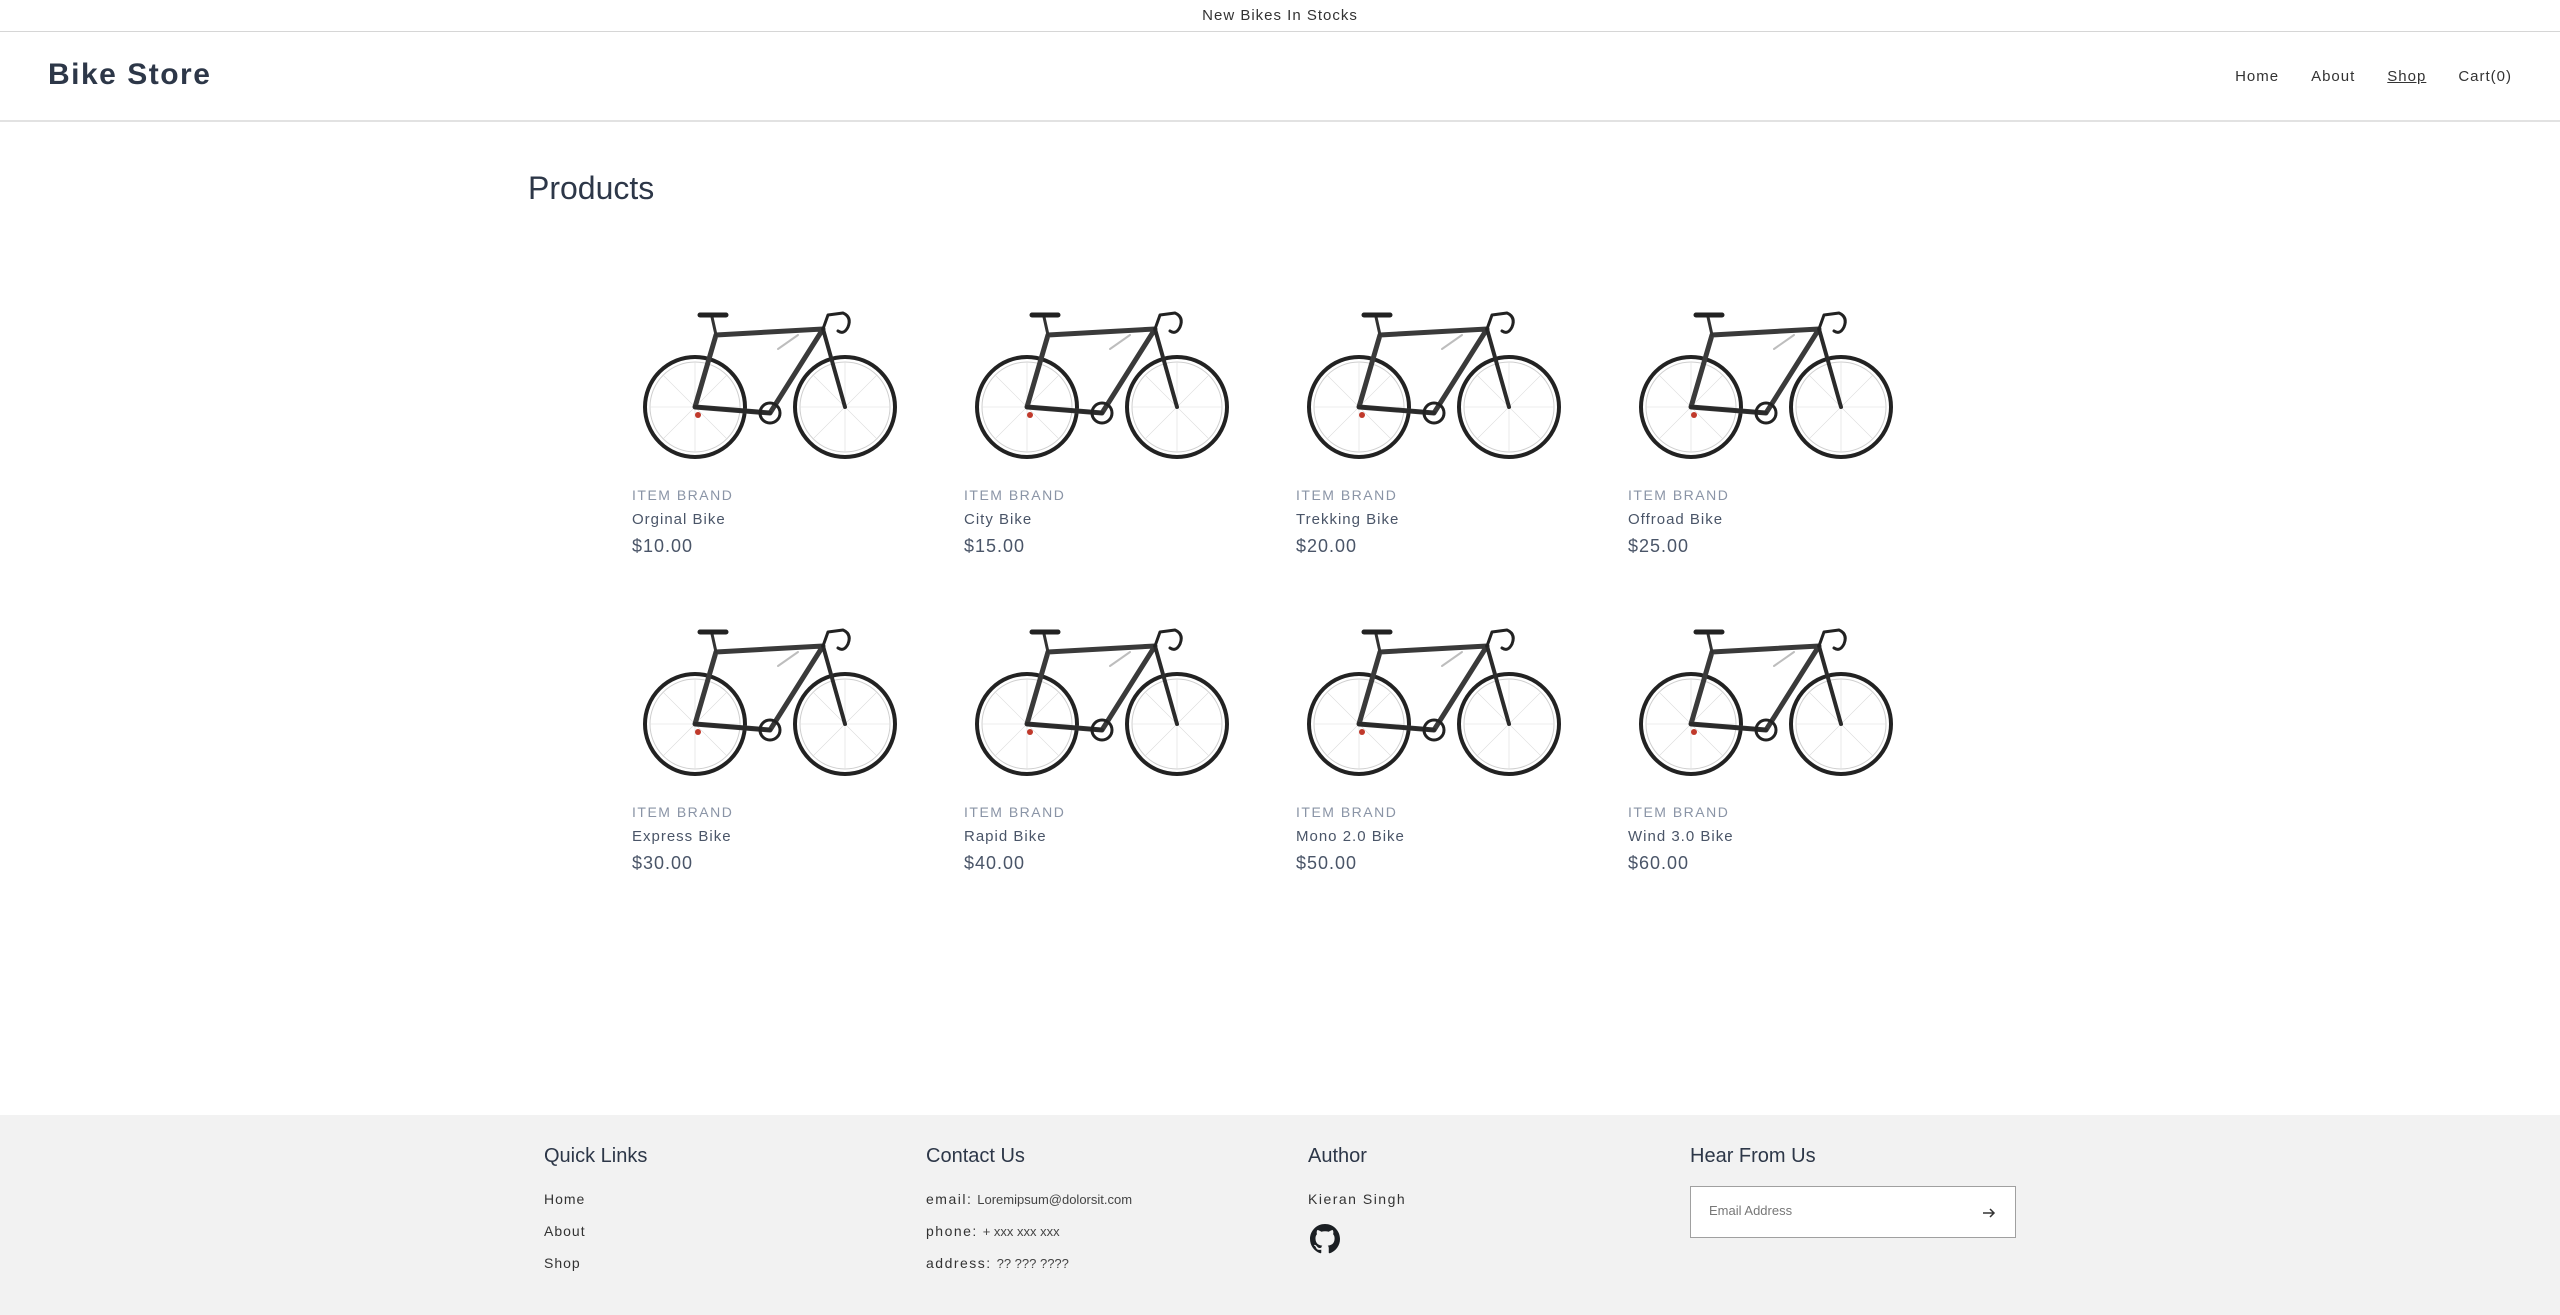 This screenshot has width=2560, height=1315. Describe the element at coordinates (975, 1156) in the screenshot. I see `footer-heading-contact: Contact Us` at that location.